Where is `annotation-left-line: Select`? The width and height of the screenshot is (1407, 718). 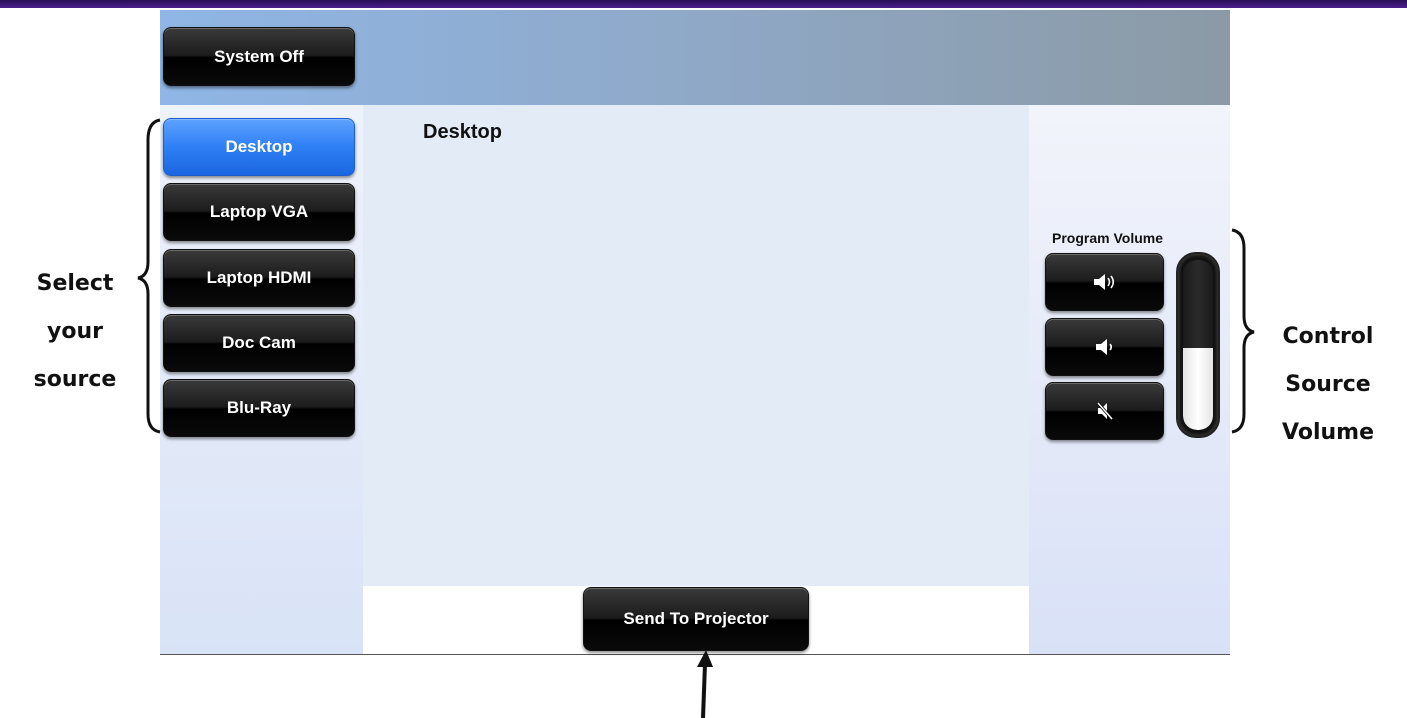
annotation-left-line: Select is located at coordinates (75, 283).